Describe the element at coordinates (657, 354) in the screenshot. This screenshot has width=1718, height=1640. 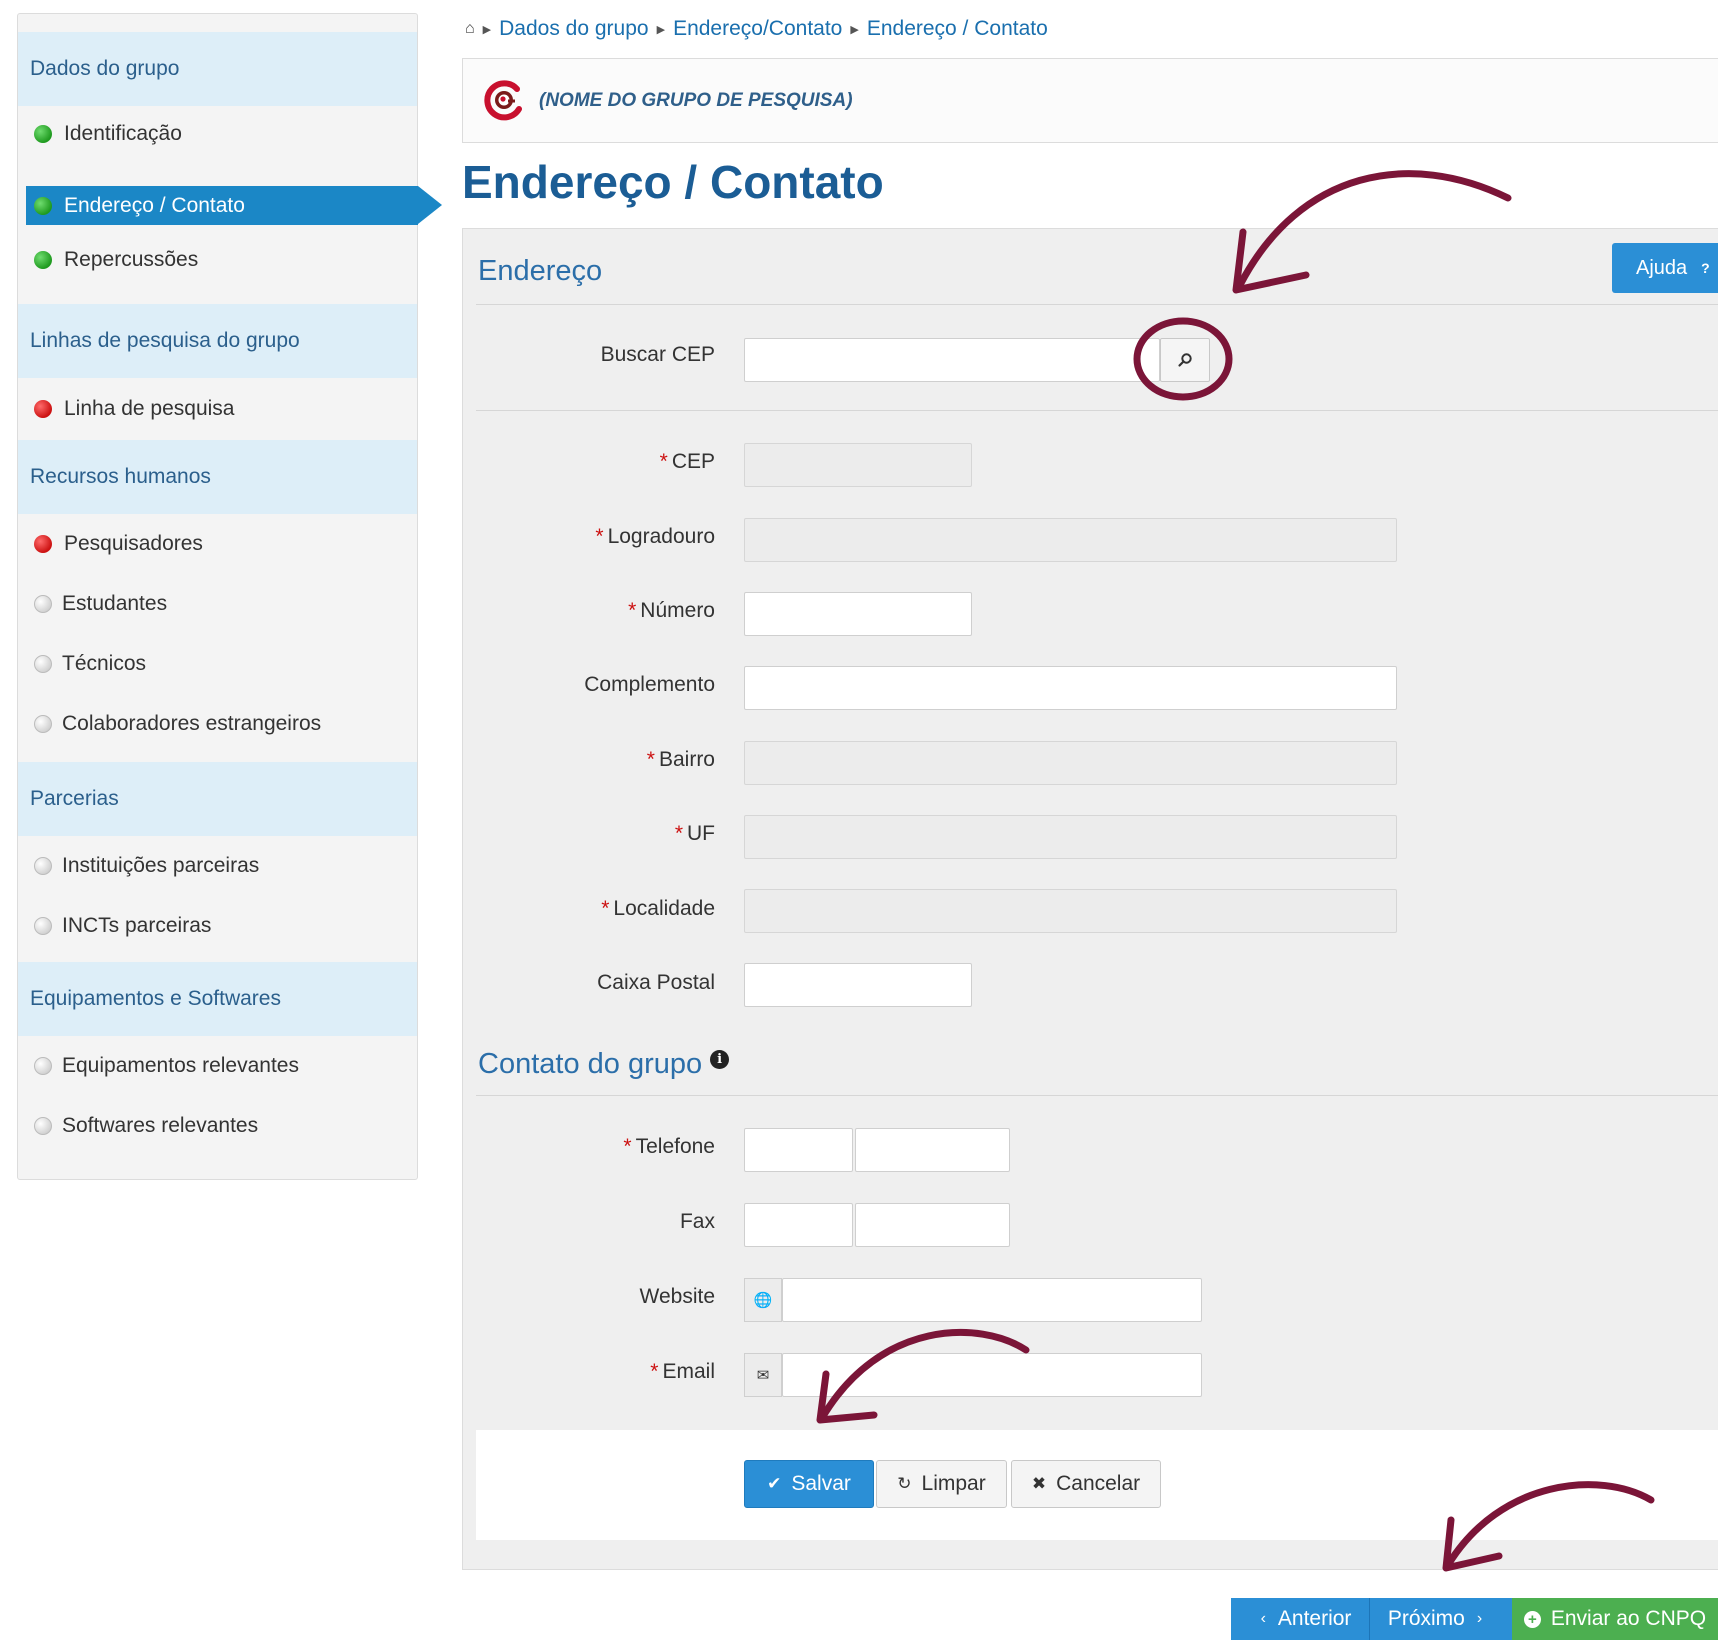
I see `label-text: Buscar CEP` at that location.